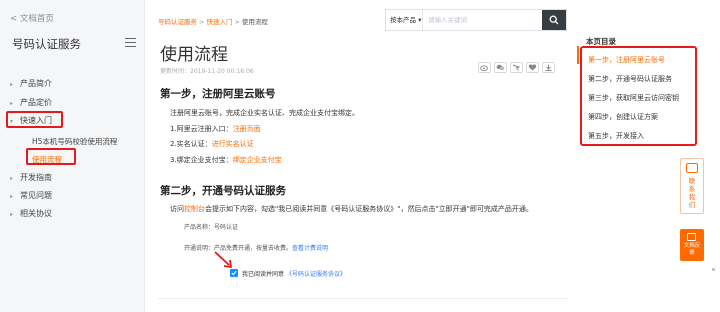 This screenshot has height=312, width=720. Describe the element at coordinates (207, 71) in the screenshot. I see `update-time: 更新时间：2019-11-20 00:16:06` at that location.